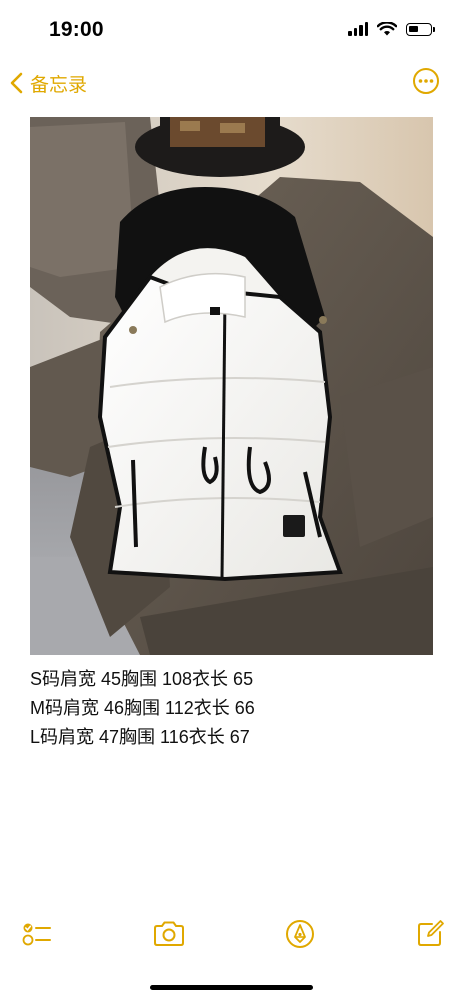 This screenshot has width=462, height=1000. Describe the element at coordinates (235, 679) in the screenshot. I see `note-line-s: S码肩宽 45胸围 108衣长 65` at that location.